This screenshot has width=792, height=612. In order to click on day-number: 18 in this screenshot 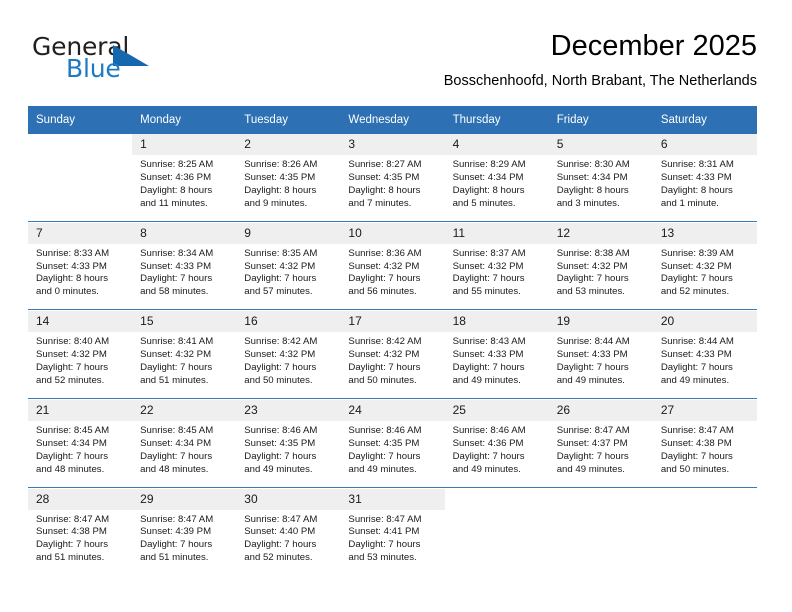, I will do `click(496, 322)`.